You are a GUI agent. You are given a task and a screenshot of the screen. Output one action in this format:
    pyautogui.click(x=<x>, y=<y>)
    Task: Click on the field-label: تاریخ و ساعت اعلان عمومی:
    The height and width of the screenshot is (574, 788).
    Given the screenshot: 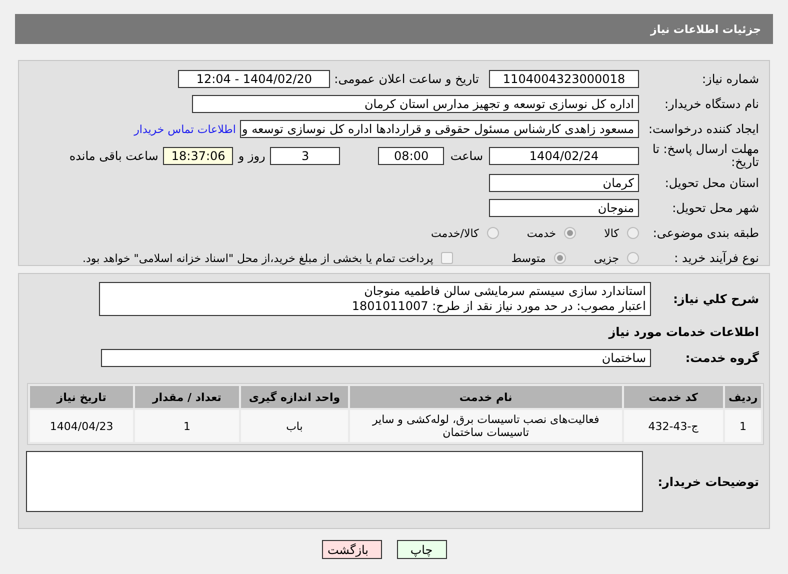 What is the action you would take?
    pyautogui.click(x=406, y=79)
    